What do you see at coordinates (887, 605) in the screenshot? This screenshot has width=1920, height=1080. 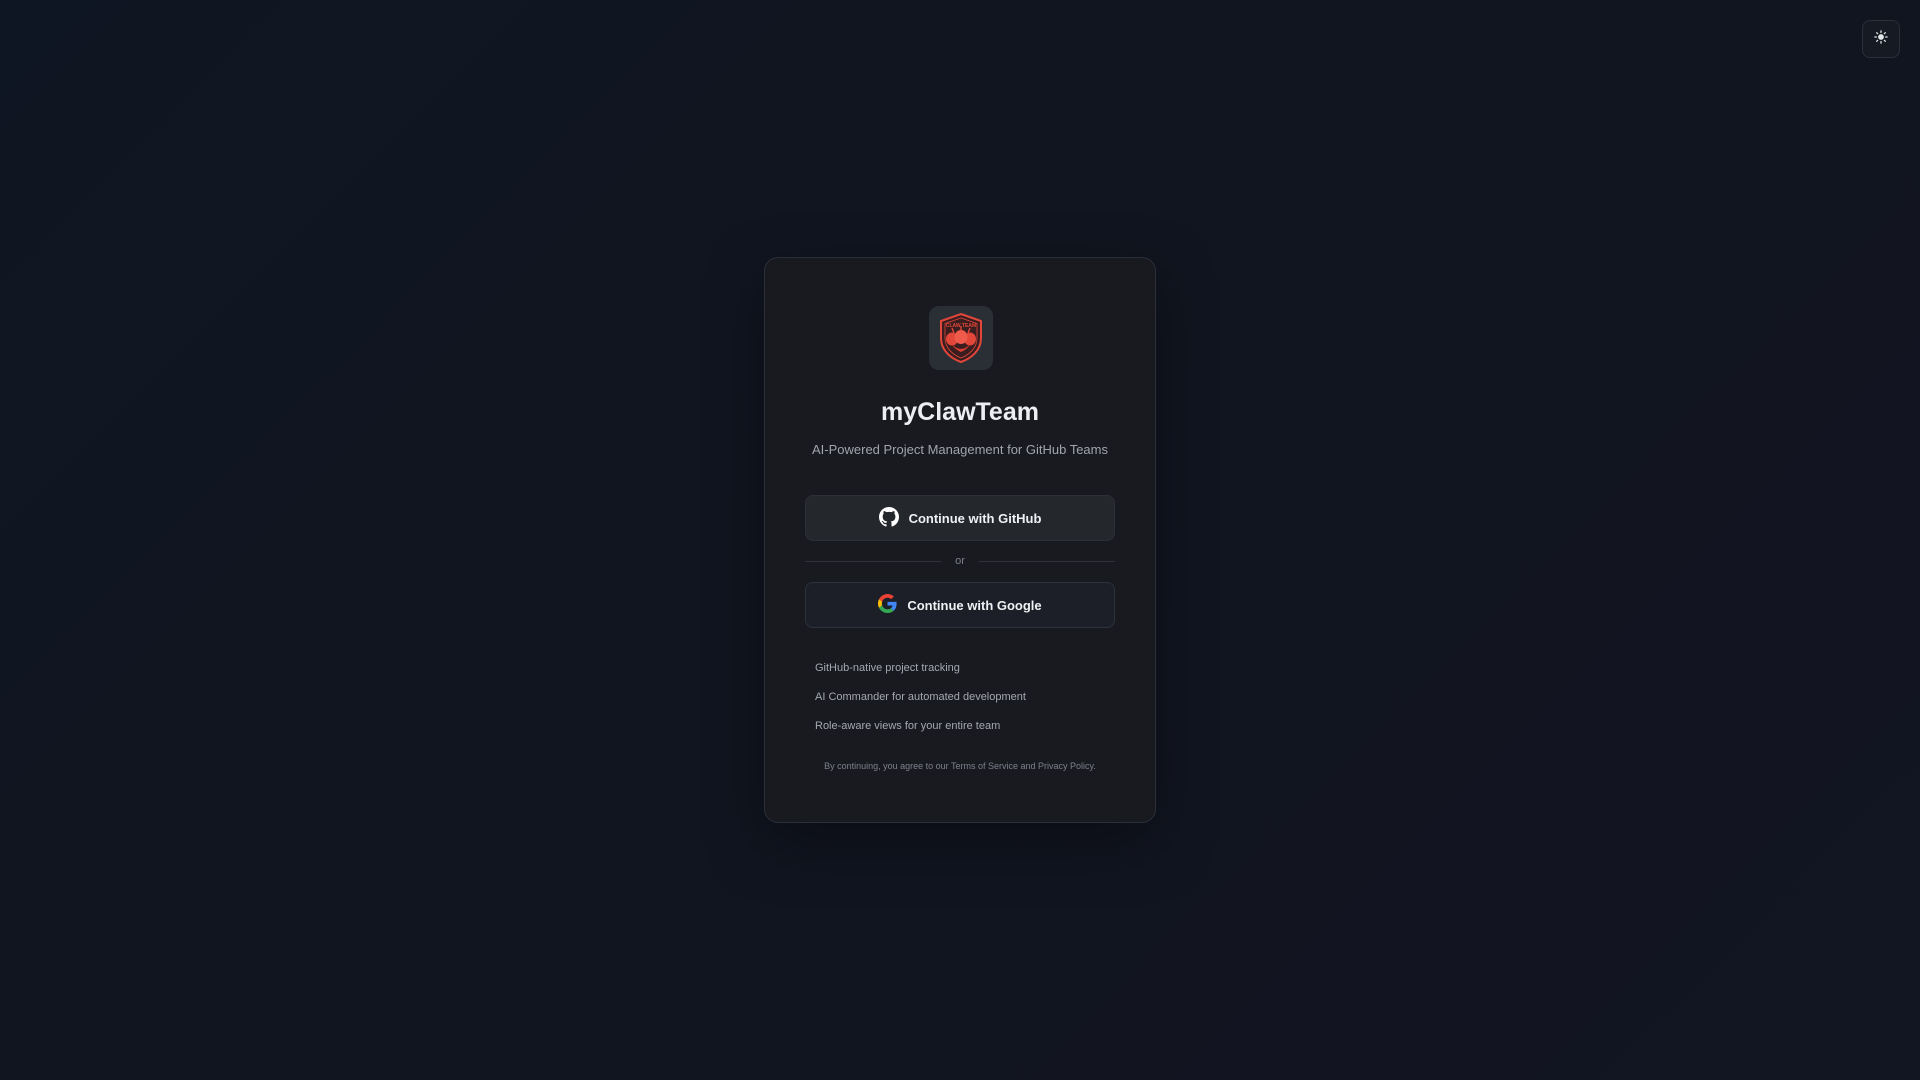 I see `google-icon` at bounding box center [887, 605].